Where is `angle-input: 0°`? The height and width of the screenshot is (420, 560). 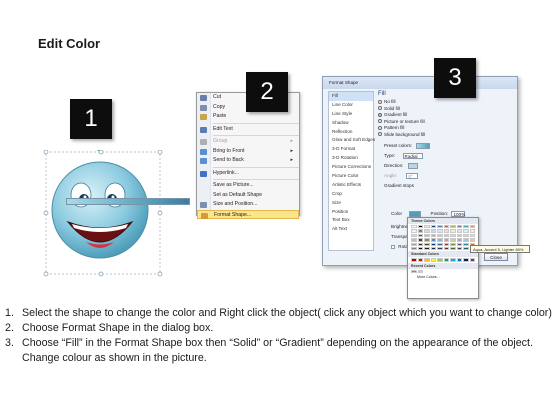 angle-input: 0° is located at coordinates (412, 176).